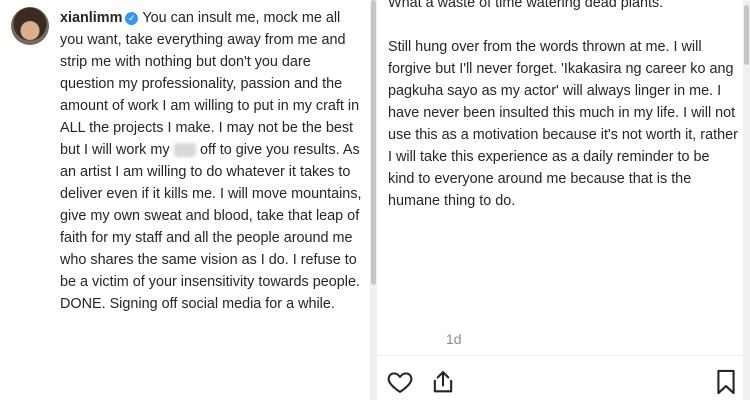 The height and width of the screenshot is (400, 750). What do you see at coordinates (563, 355) in the screenshot?
I see `divider` at bounding box center [563, 355].